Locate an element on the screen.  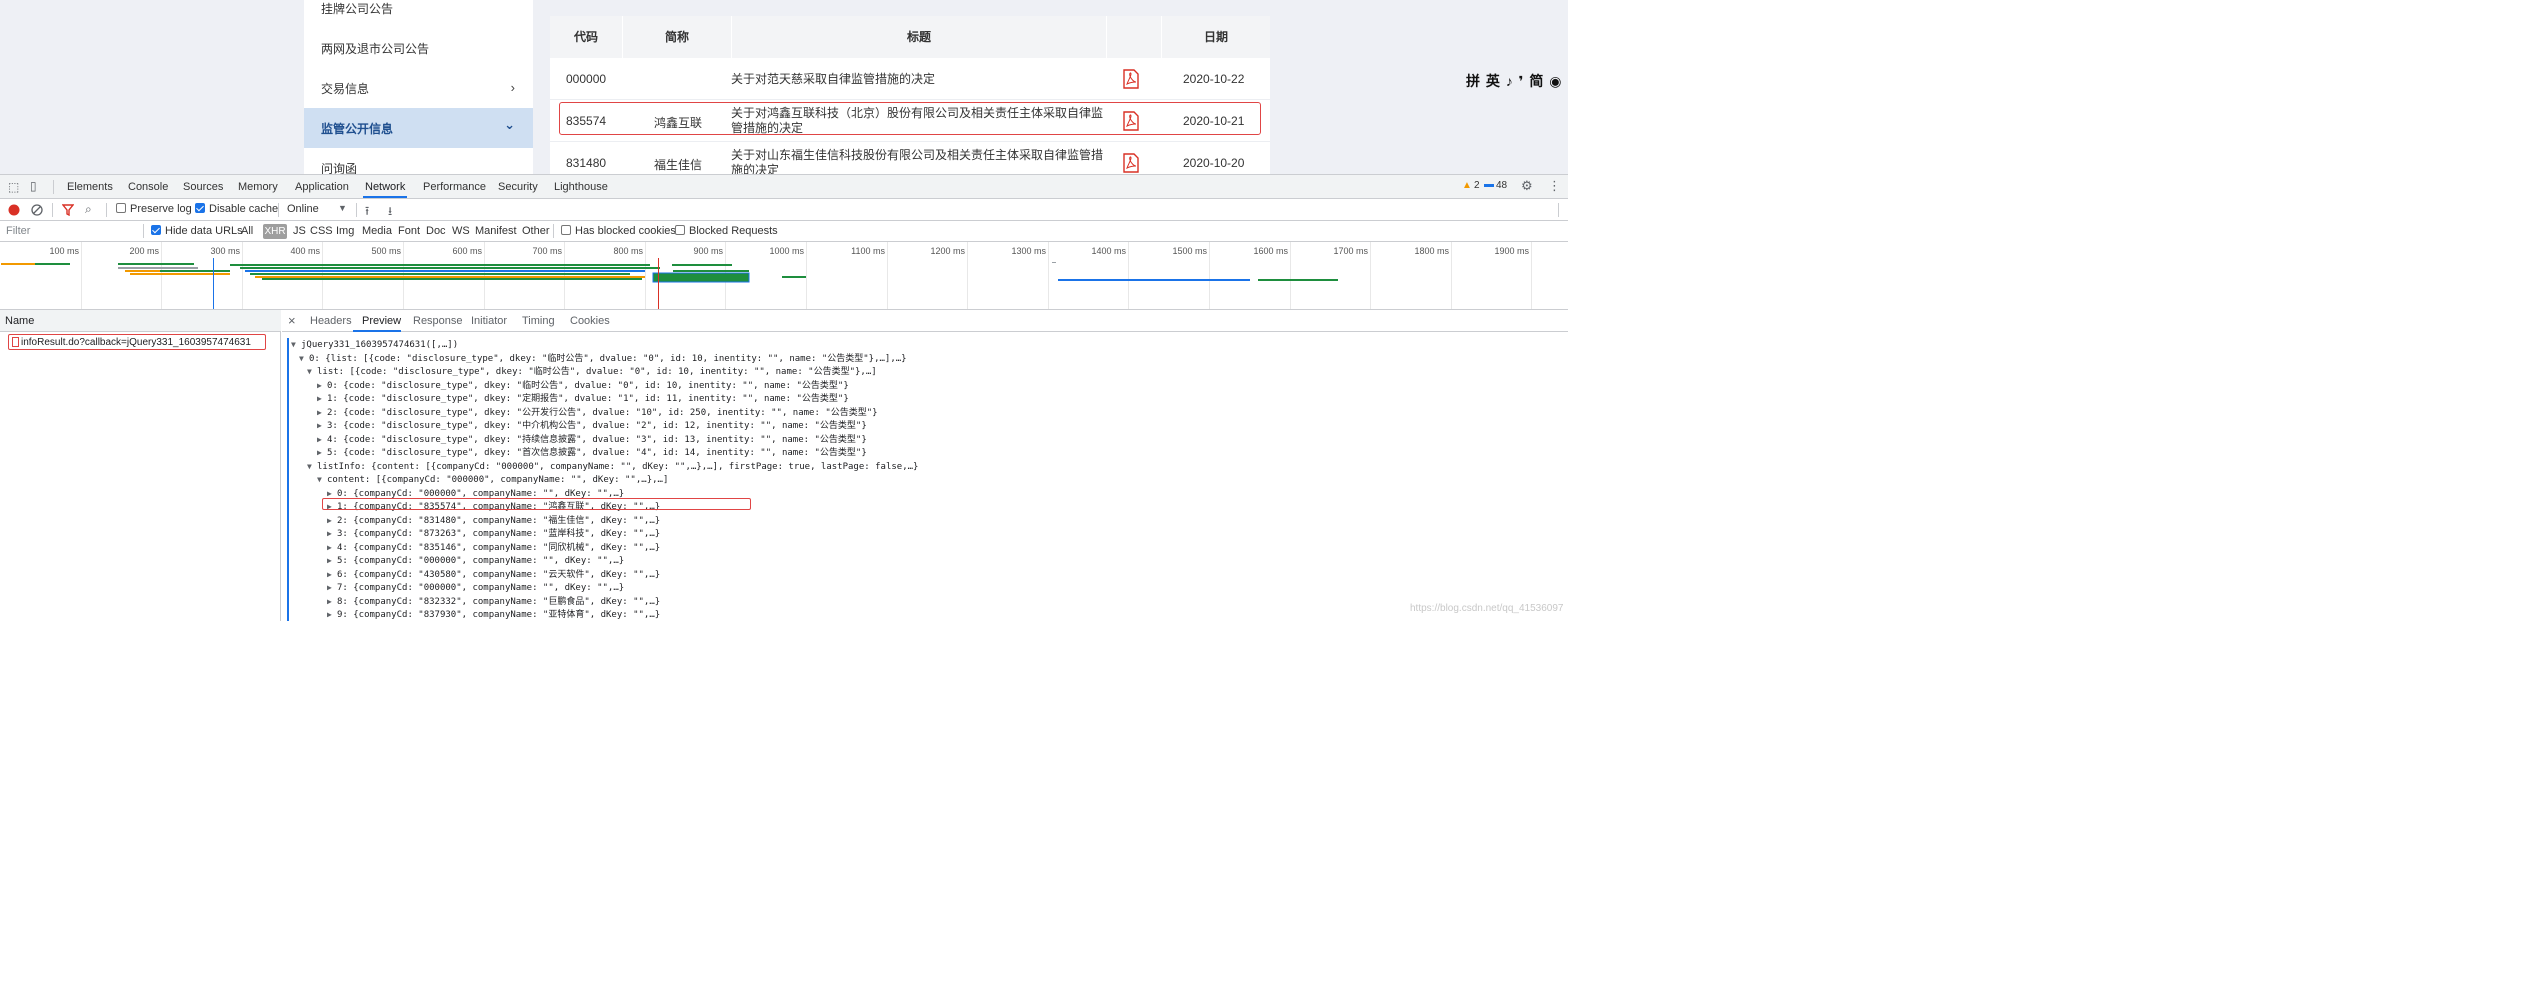
type-filter-font: Font is located at coordinates (409, 231).